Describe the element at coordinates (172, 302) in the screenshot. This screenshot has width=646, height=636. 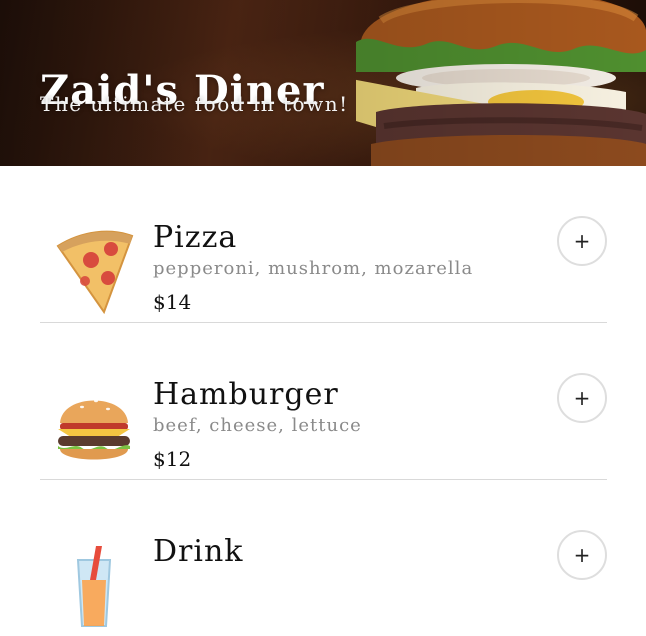
I see `menu-item-price: $14` at that location.